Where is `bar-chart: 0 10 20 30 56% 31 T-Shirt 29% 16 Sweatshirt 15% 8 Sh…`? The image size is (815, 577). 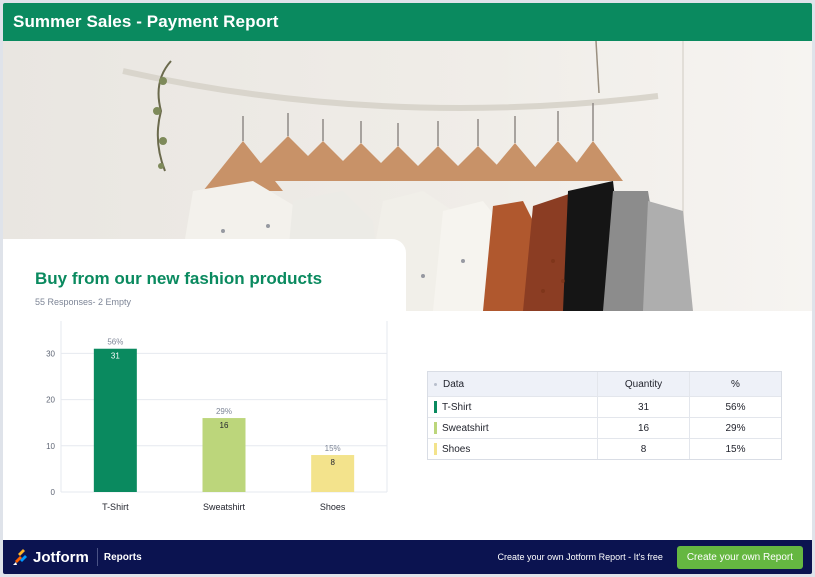
bar-chart: 0 10 20 30 56% 31 T-Shirt 29% 16 Sweatshirt 15% 8 Sh… is located at coordinates (217, 416).